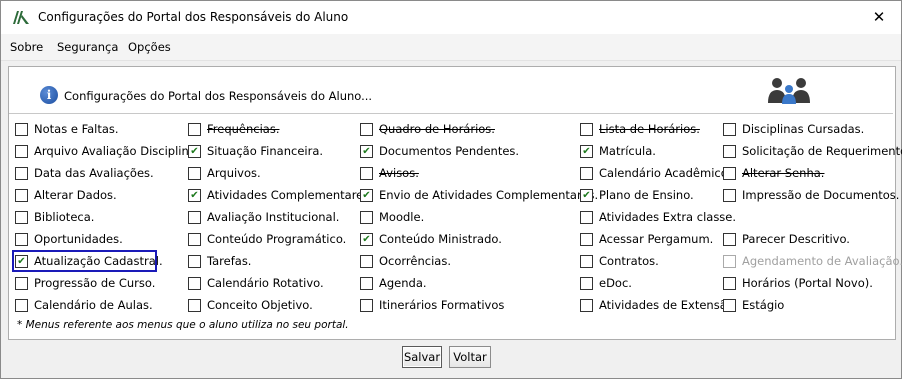 This screenshot has height=379, width=902. What do you see at coordinates (87, 47) in the screenshot?
I see `menu-seguranca: Segurança` at bounding box center [87, 47].